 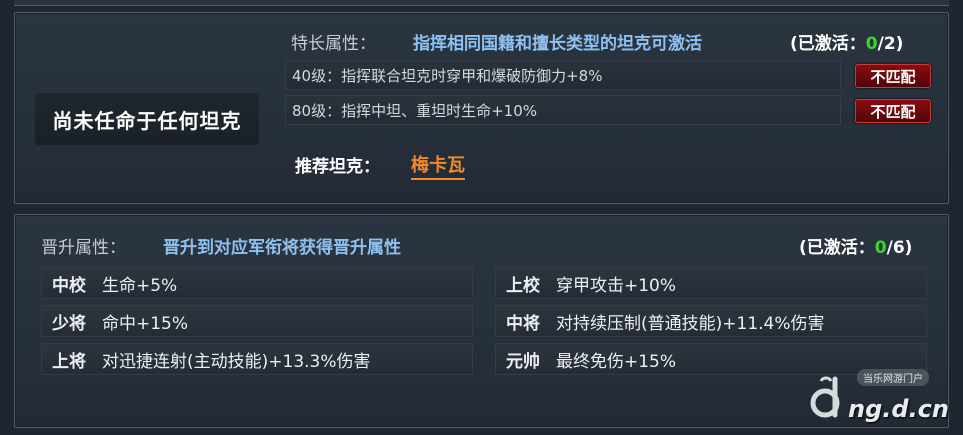 What do you see at coordinates (523, 285) in the screenshot?
I see `rank-label: 上校` at bounding box center [523, 285].